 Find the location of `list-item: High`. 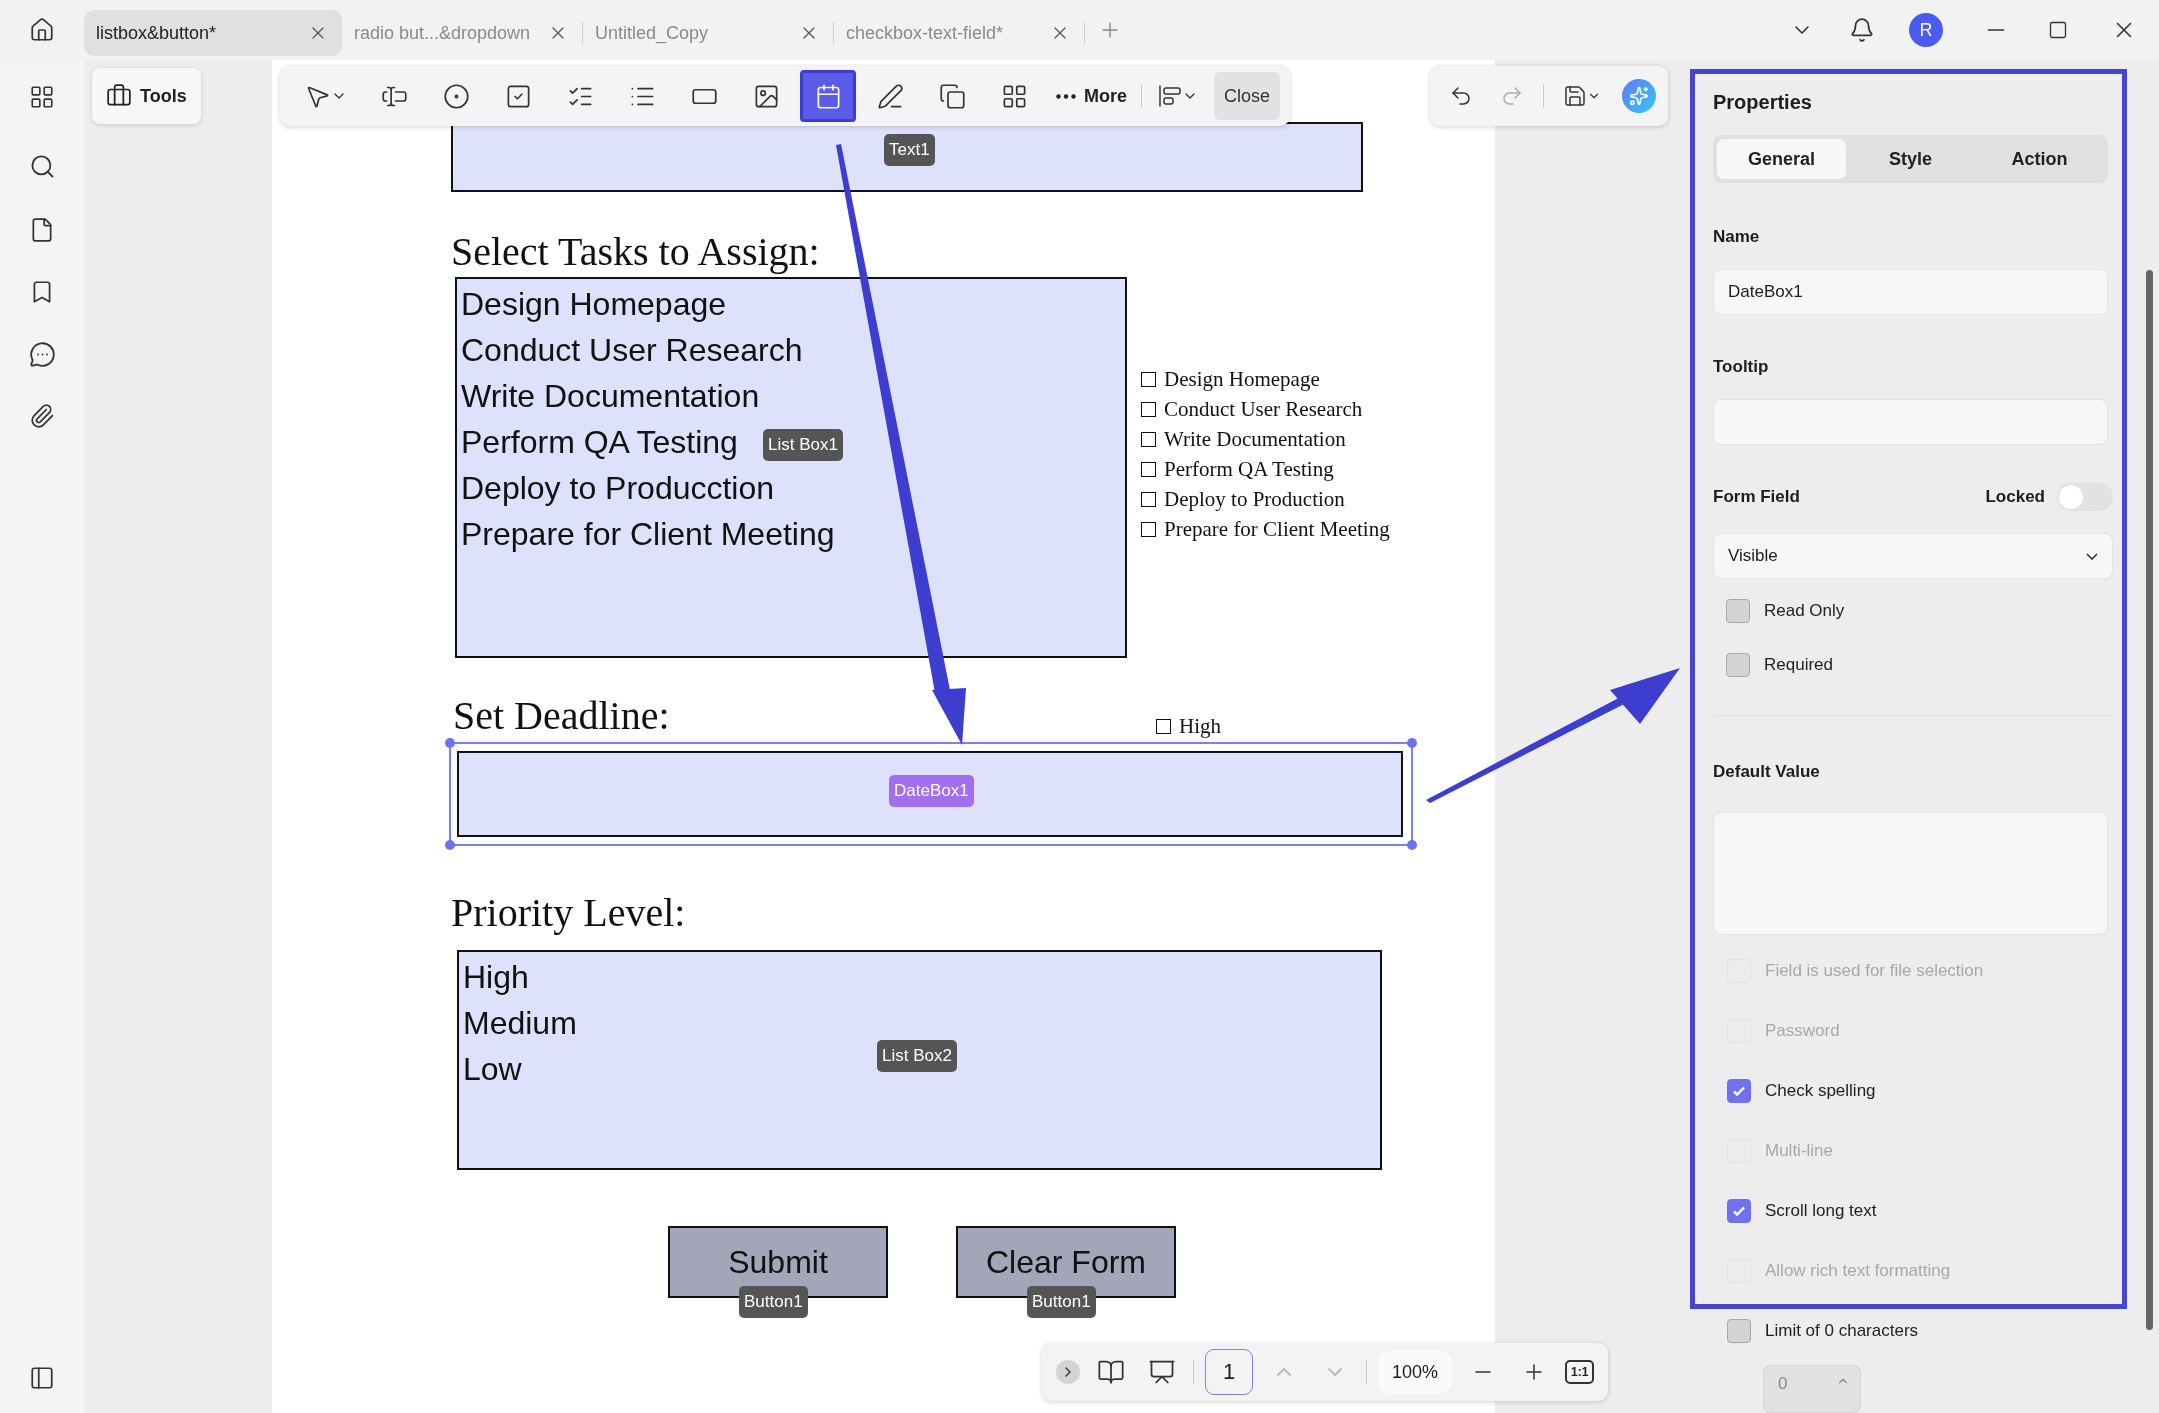

list-item: High is located at coordinates (496, 977).